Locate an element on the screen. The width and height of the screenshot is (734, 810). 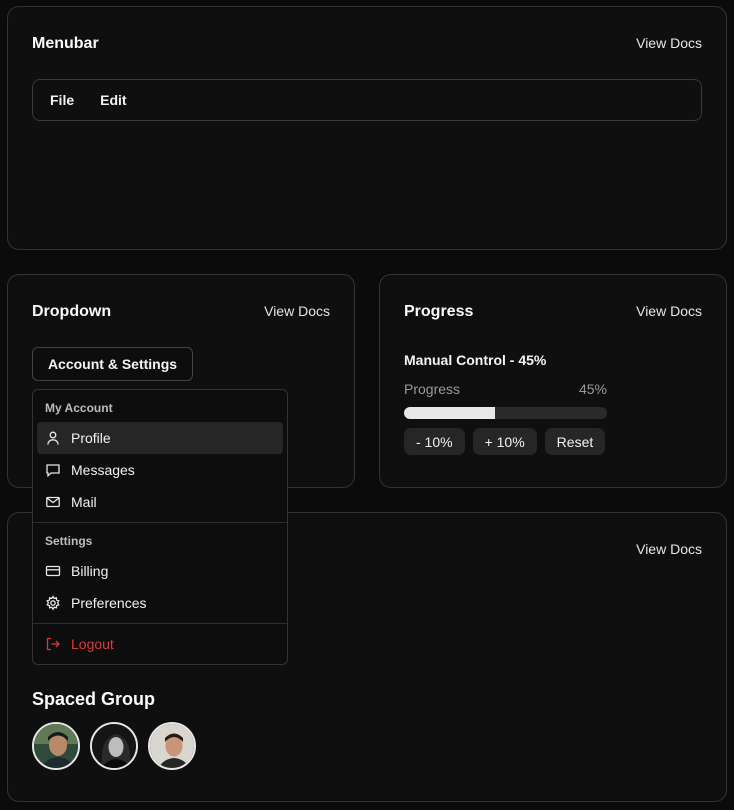
menu-item-profile: Profile is located at coordinates (160, 438).